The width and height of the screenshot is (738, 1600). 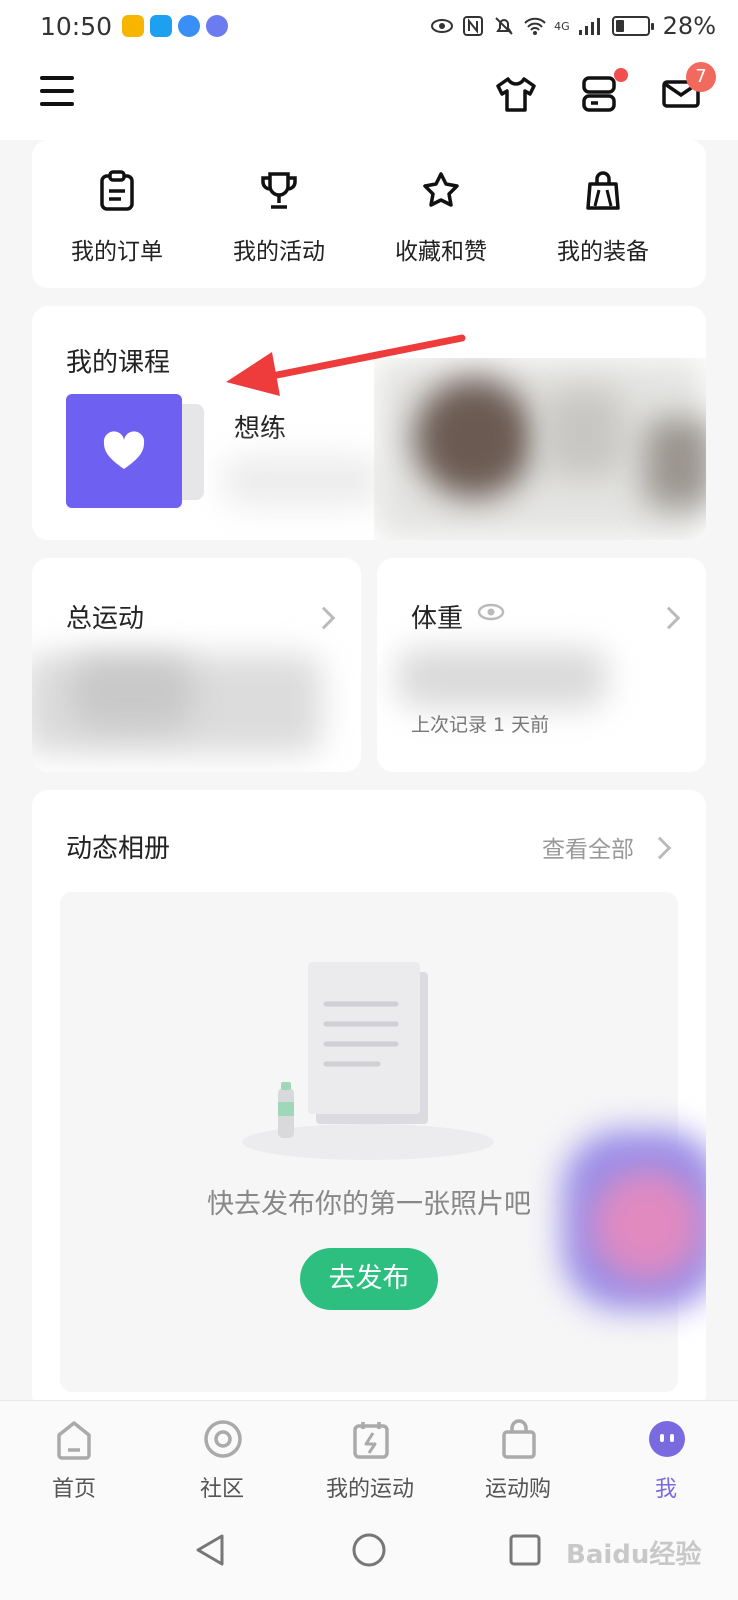 What do you see at coordinates (502, 678) in the screenshot?
I see `blurred-weight-value` at bounding box center [502, 678].